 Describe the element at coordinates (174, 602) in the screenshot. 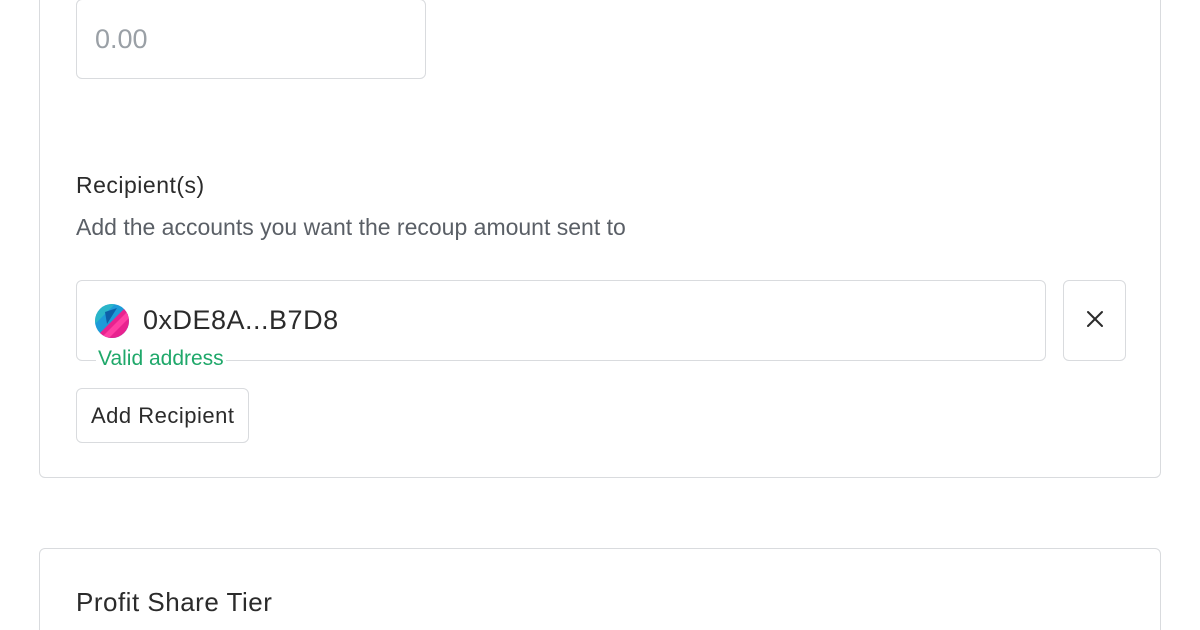

I see `profit-share-title: Profit Share Tier` at that location.